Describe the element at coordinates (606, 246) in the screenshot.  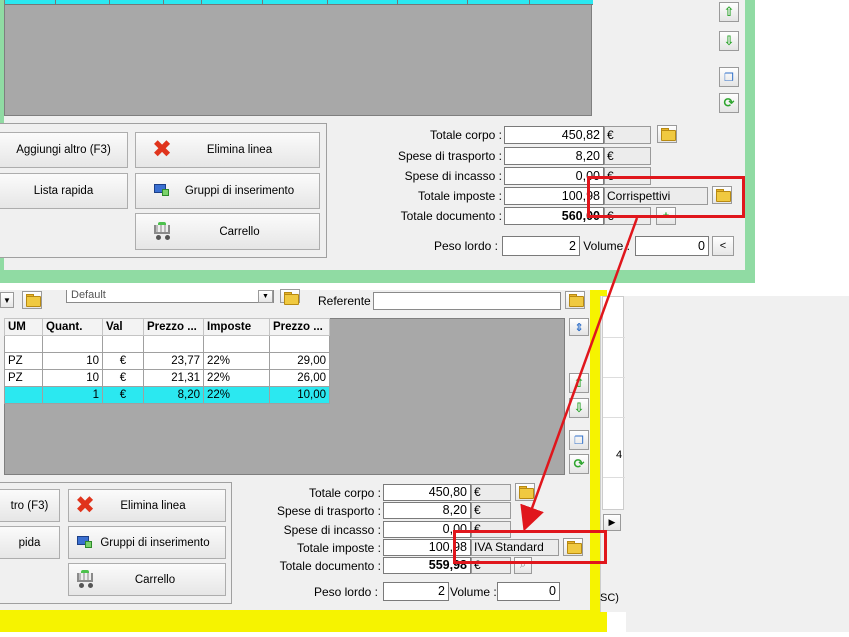
I see `volume-label: Volume :` at that location.